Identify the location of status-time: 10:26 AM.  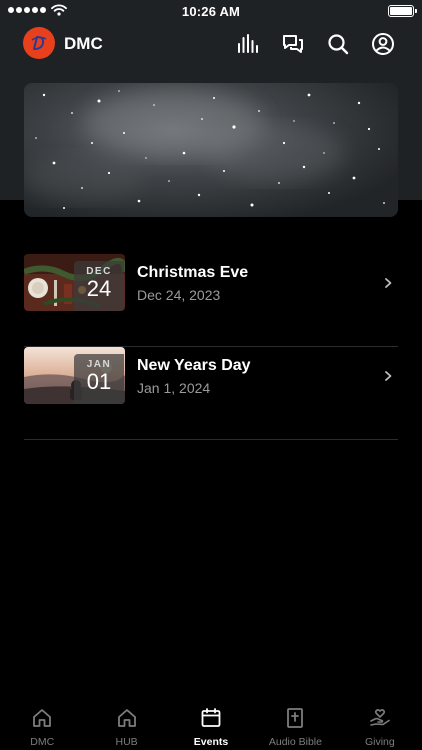
(211, 11).